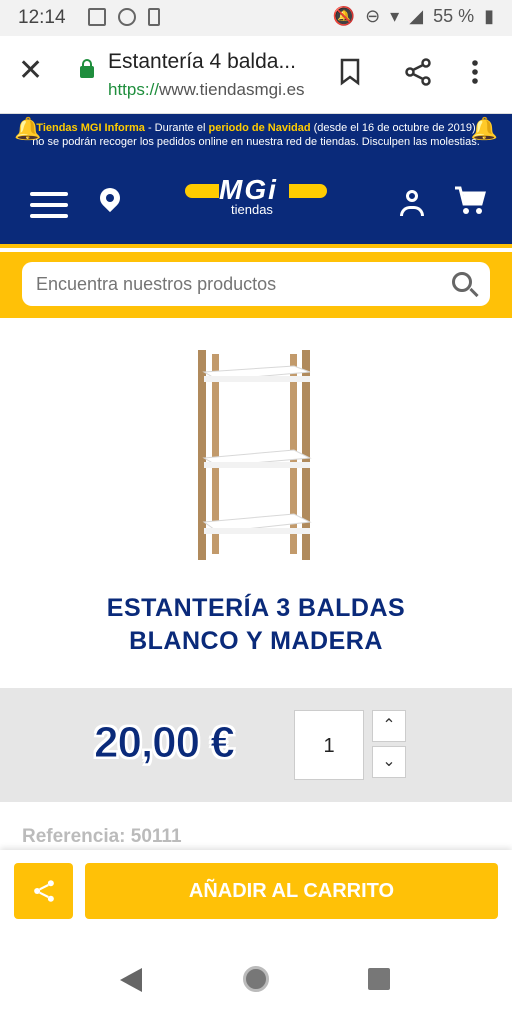 The height and width of the screenshot is (1024, 512). What do you see at coordinates (418, 75) in the screenshot?
I see `share-icon` at bounding box center [418, 75].